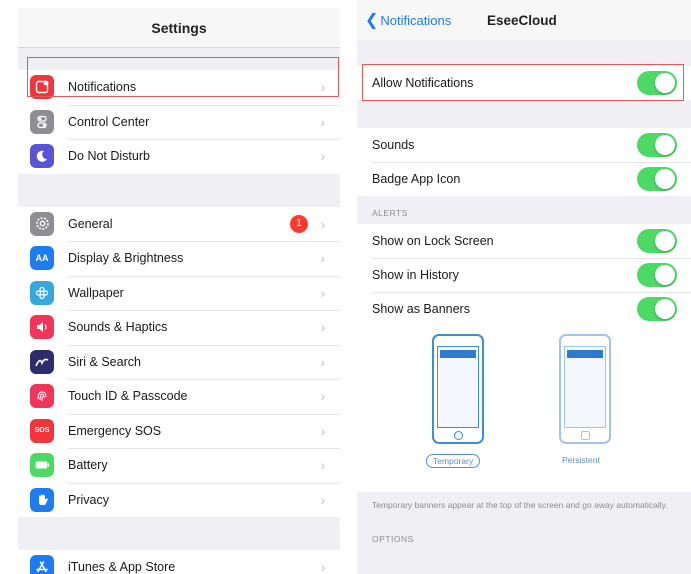  Describe the element at coordinates (524, 83) in the screenshot. I see `allow-notifications-row: Allow Notifications` at that location.